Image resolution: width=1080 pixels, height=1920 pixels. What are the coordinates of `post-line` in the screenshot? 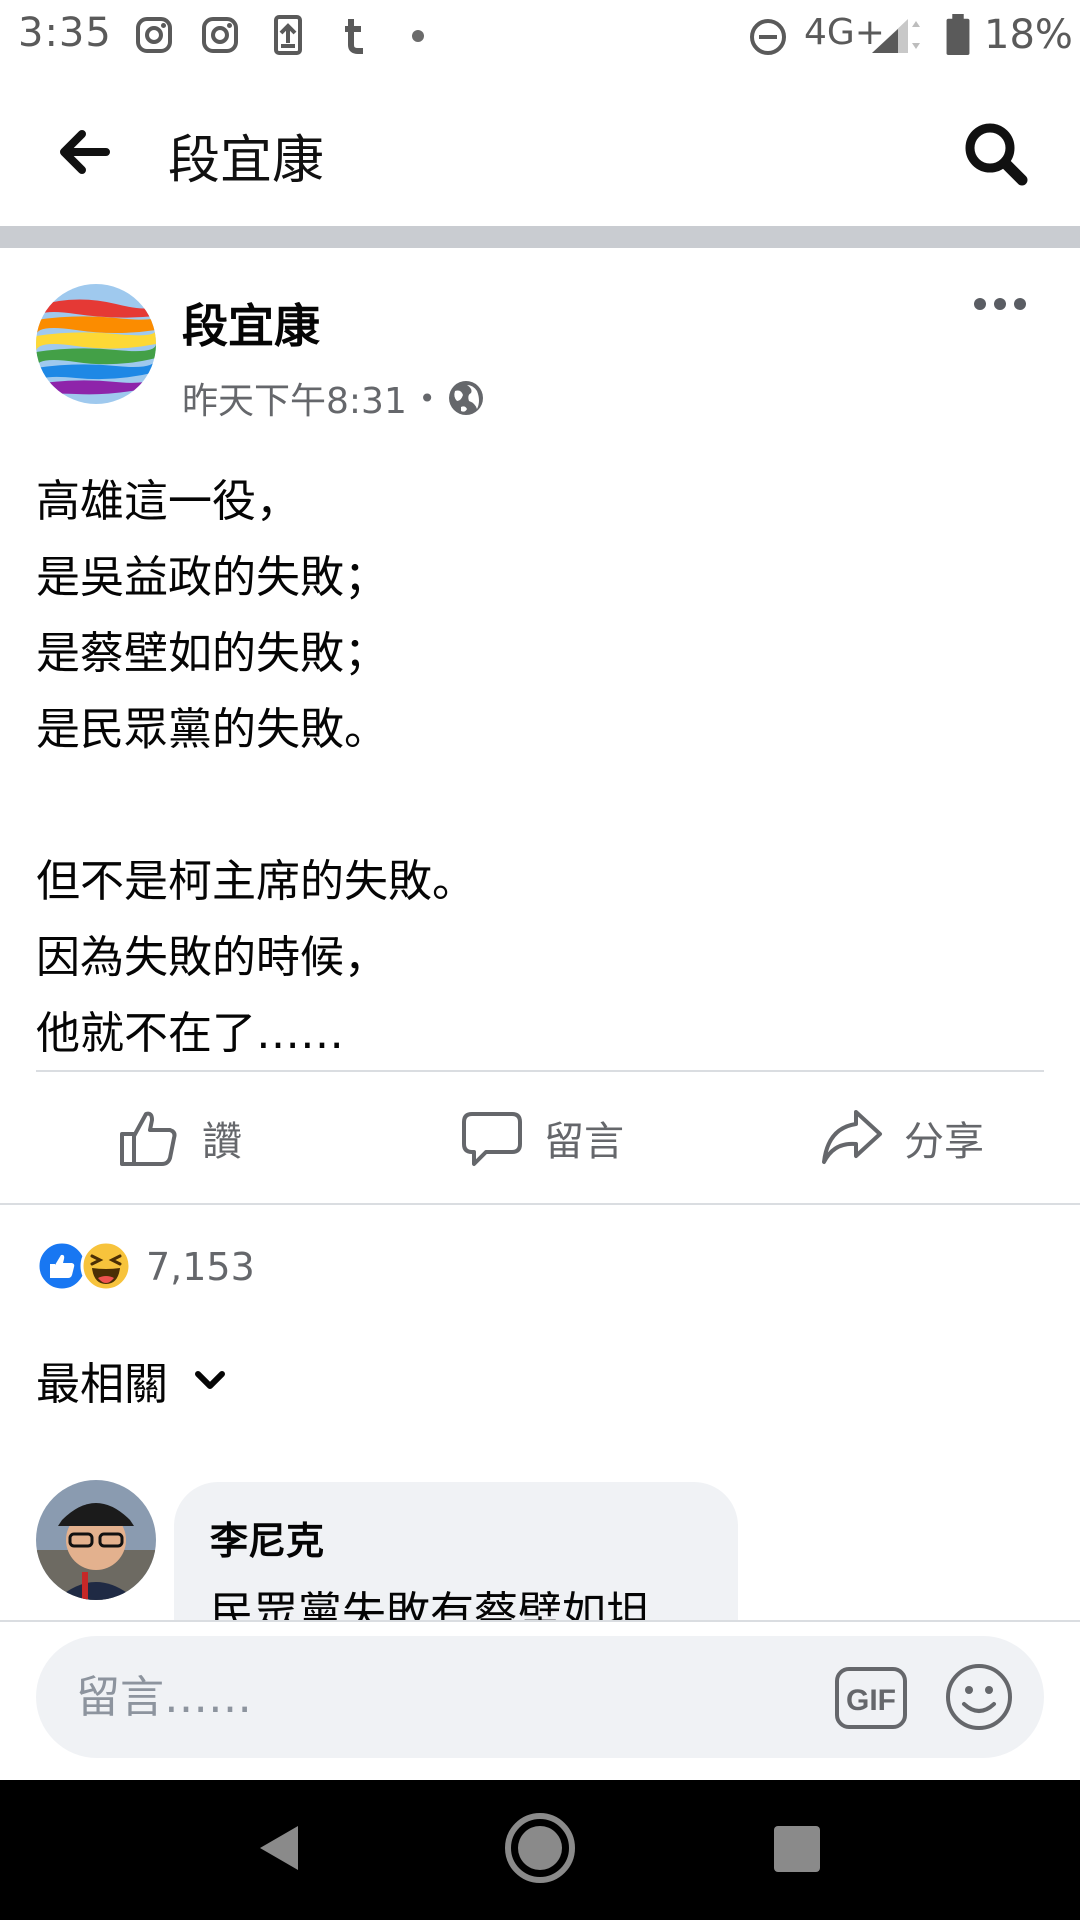 It's located at (541, 806).